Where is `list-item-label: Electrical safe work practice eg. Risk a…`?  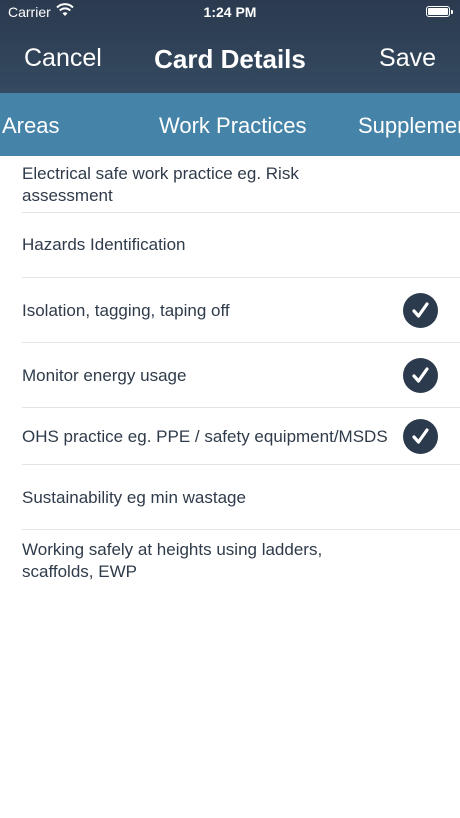 list-item-label: Electrical safe work practice eg. Risk a… is located at coordinates (160, 184).